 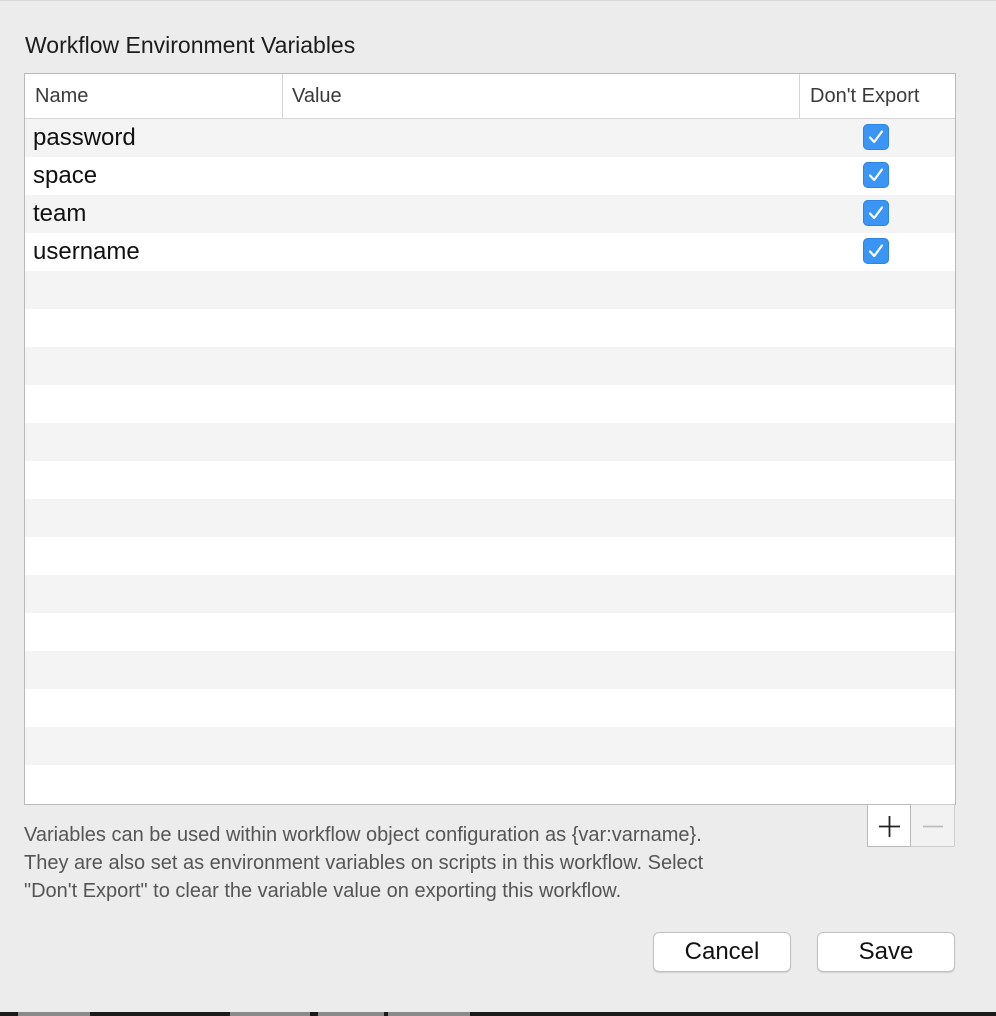 I want to click on table-header: Name Value Don't Export, so click(x=490, y=96).